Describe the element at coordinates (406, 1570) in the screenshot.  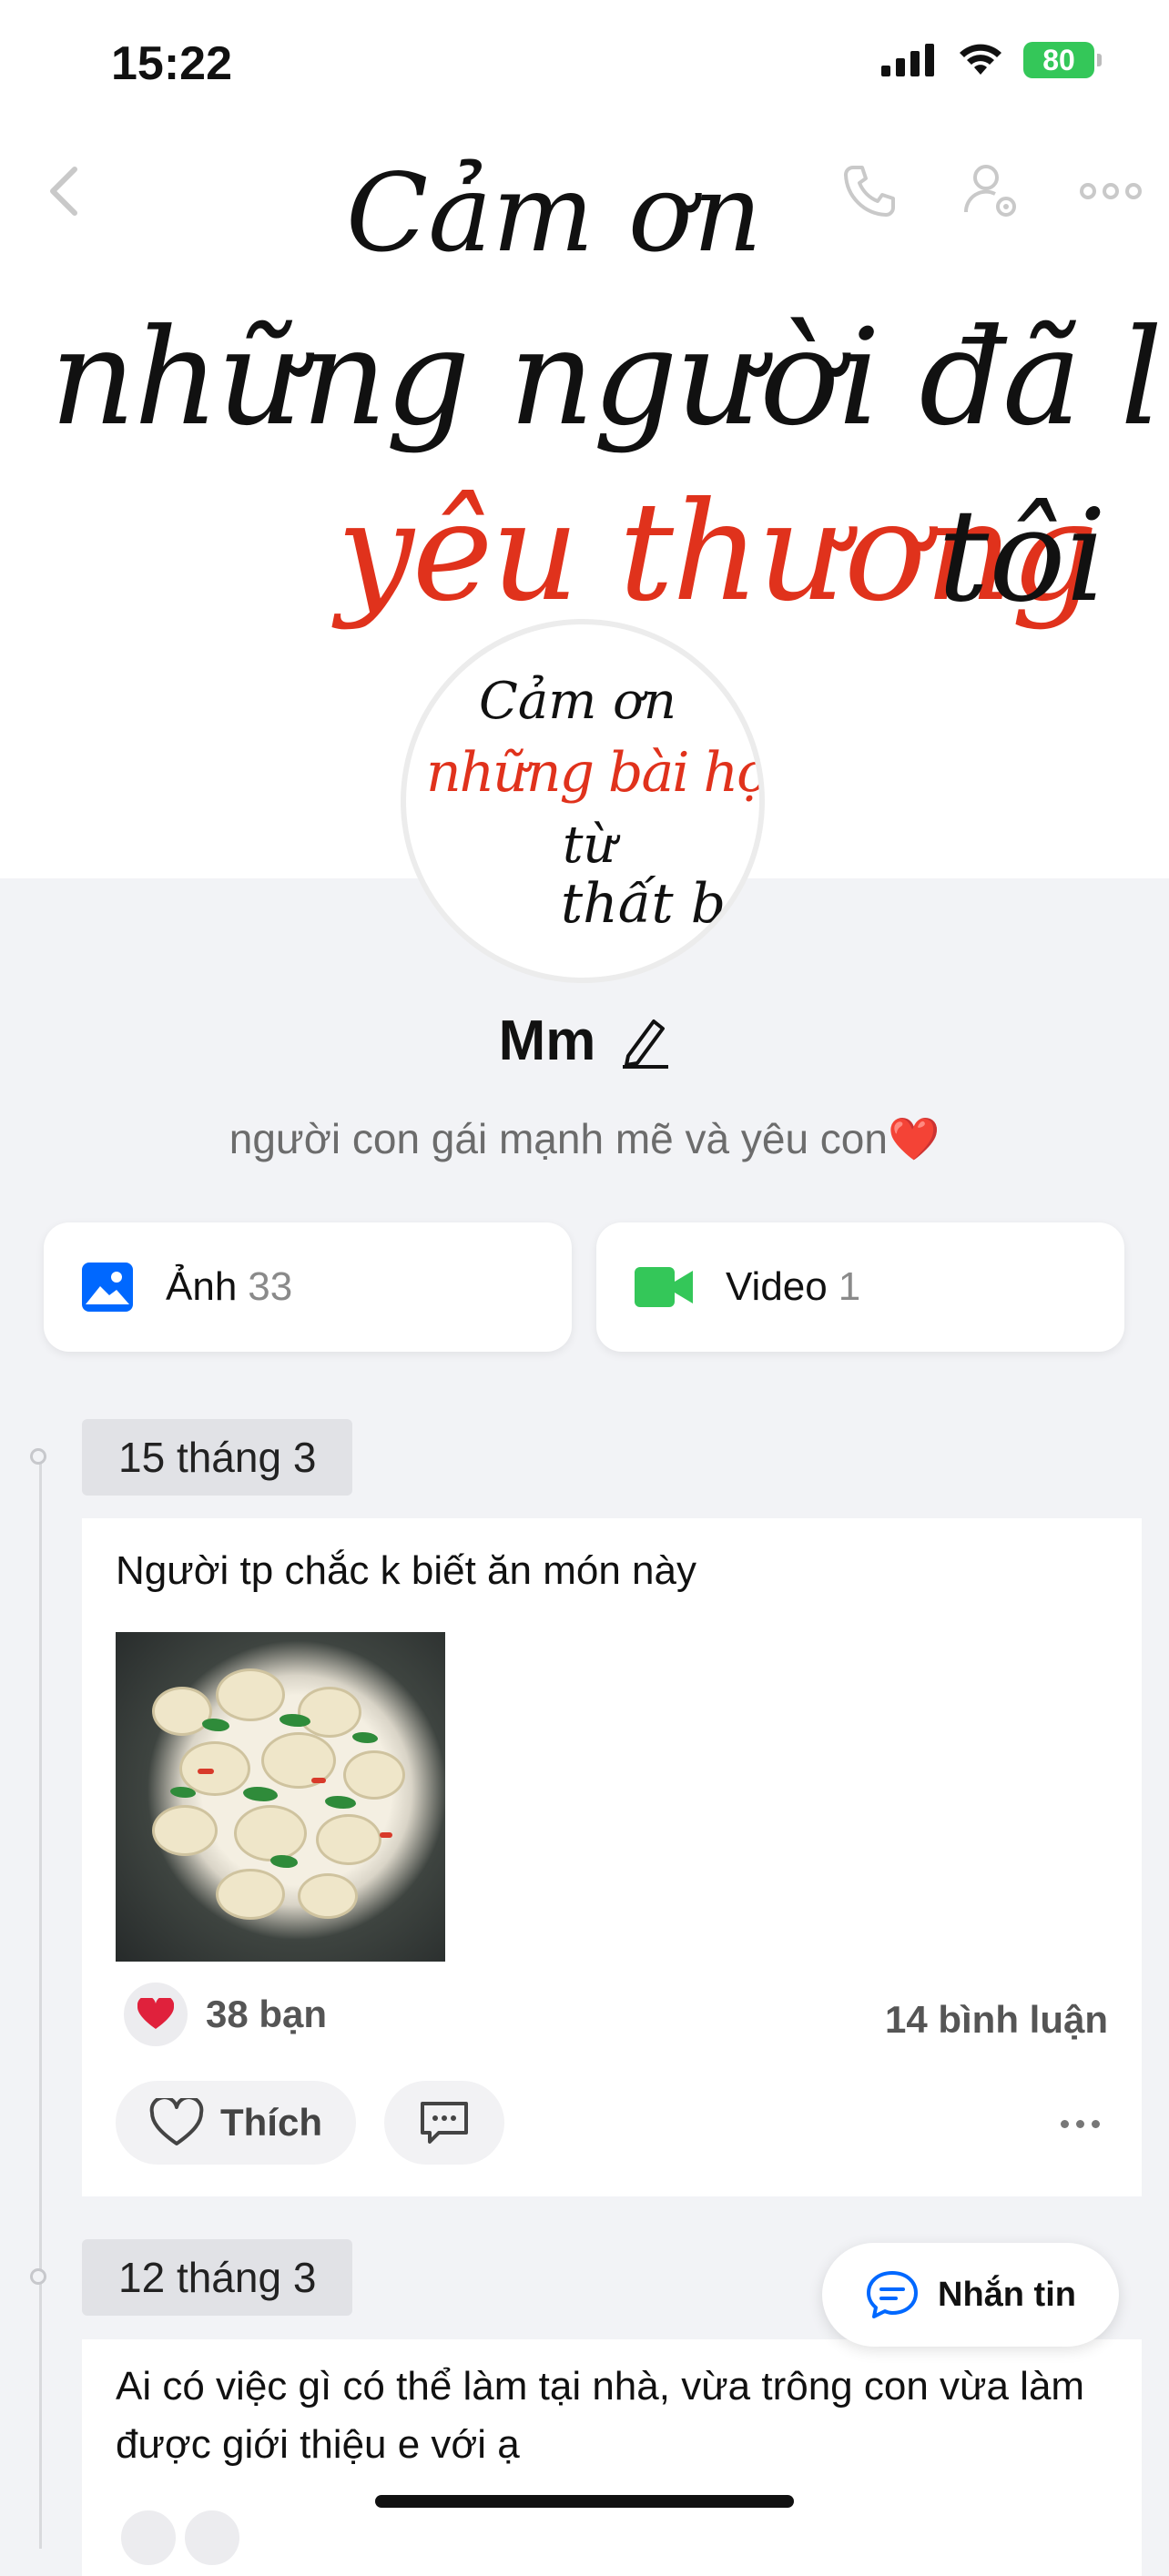
I see `post-text: Người tp chắc k biết ăn món này` at that location.